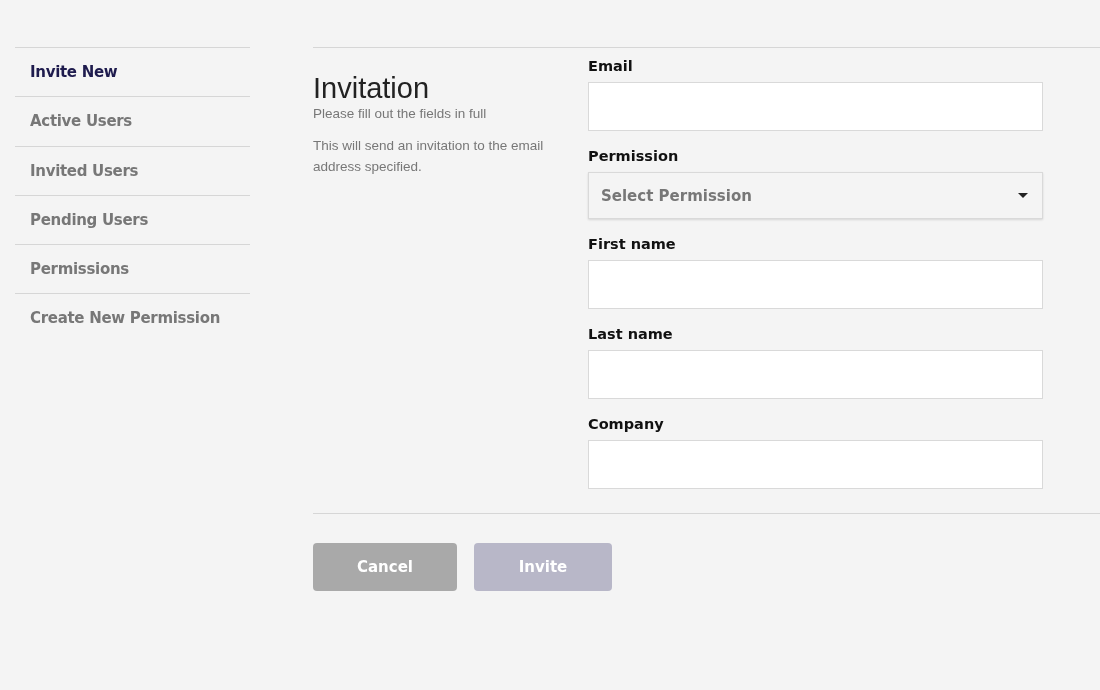 The image size is (1100, 690). Describe the element at coordinates (626, 425) in the screenshot. I see `field-label: Company` at that location.